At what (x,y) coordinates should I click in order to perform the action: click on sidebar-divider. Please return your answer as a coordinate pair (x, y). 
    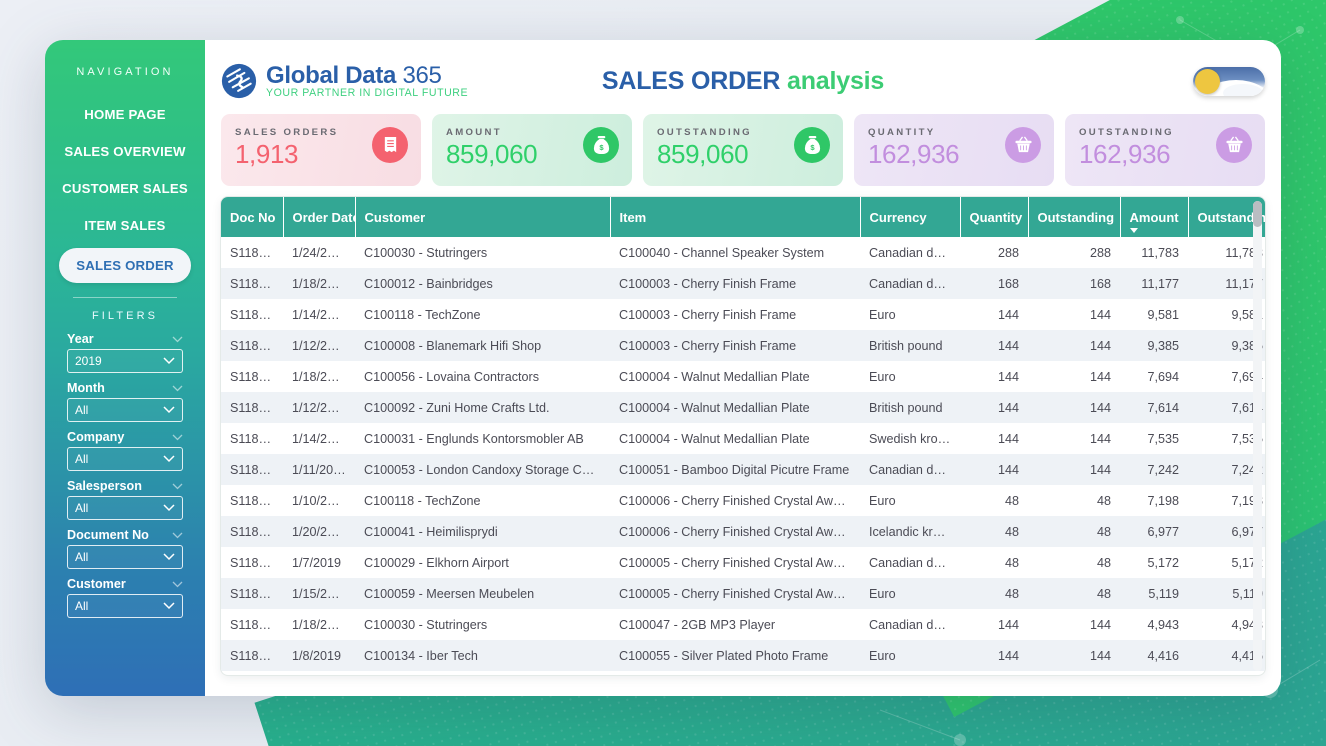
    Looking at the image, I should click on (125, 297).